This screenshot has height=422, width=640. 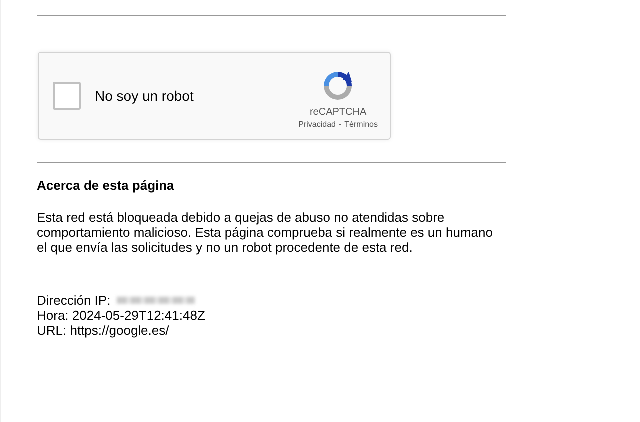 What do you see at coordinates (106, 185) in the screenshot?
I see `section-heading: Acerca de esta página` at bounding box center [106, 185].